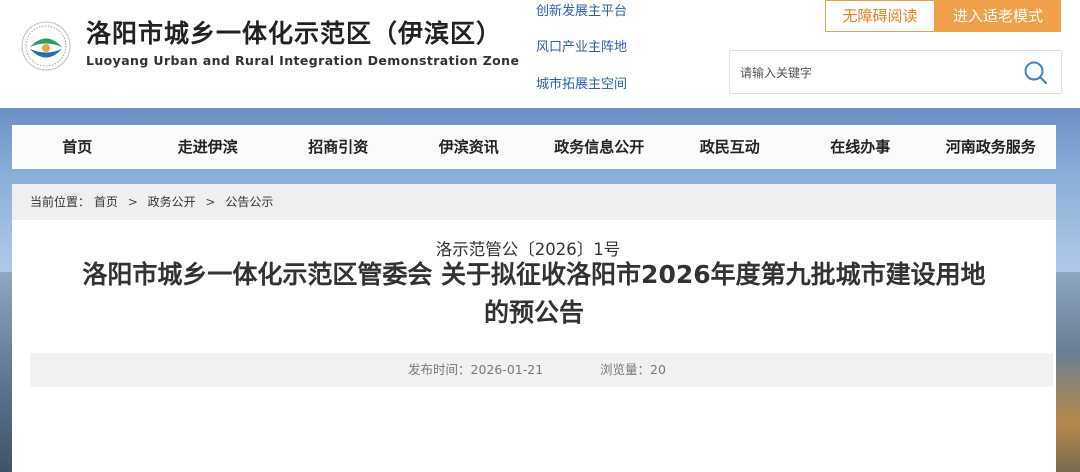 The width and height of the screenshot is (1080, 472). Describe the element at coordinates (998, 16) in the screenshot. I see `elder-mode-button: 进入适老模式` at that location.